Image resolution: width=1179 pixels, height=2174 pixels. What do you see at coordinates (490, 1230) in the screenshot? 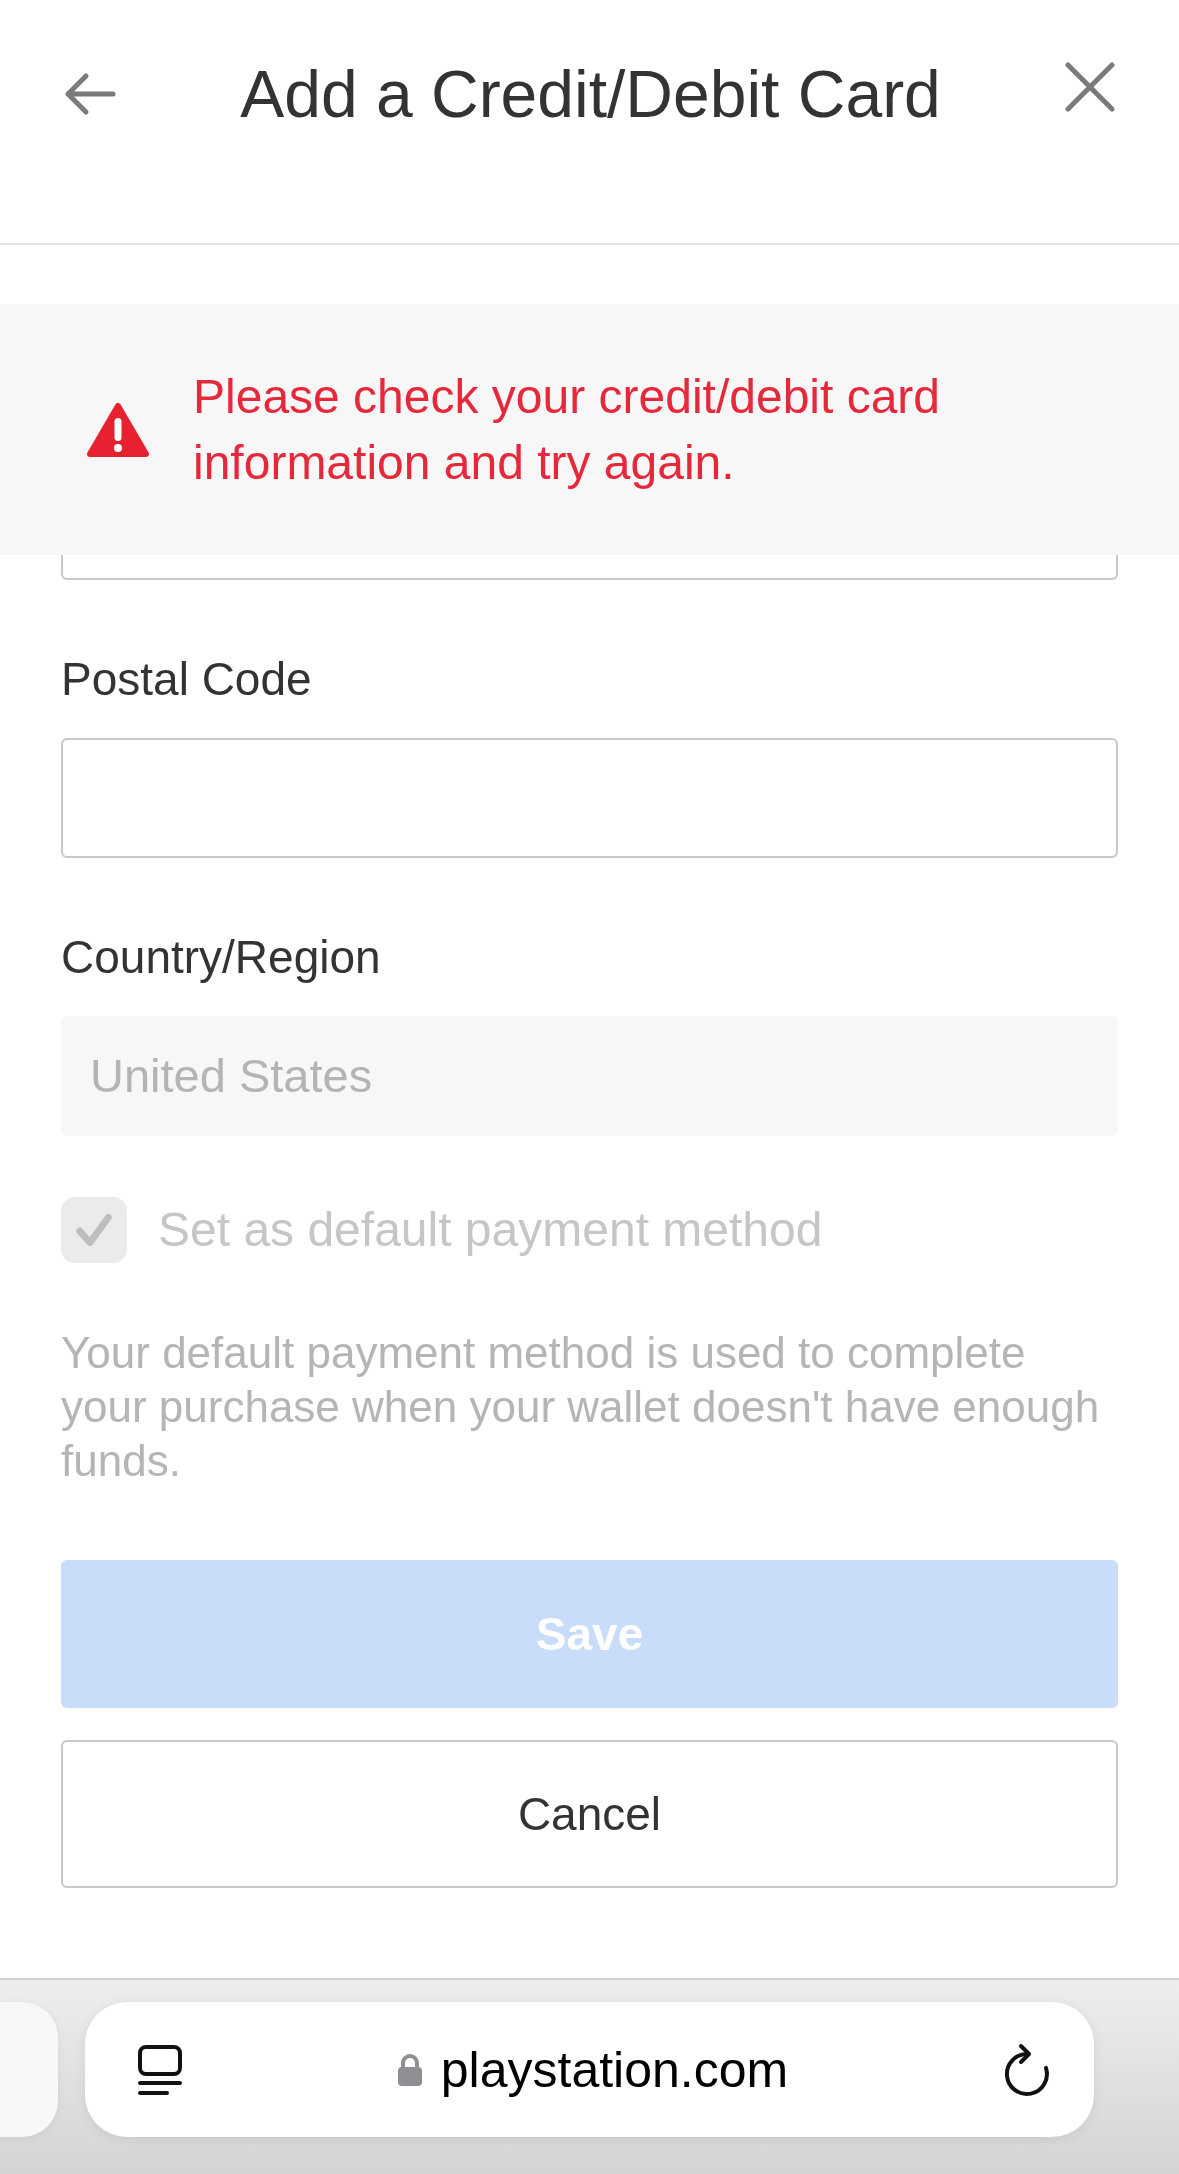
I see `checkbox-label: Set as default payment method` at bounding box center [490, 1230].